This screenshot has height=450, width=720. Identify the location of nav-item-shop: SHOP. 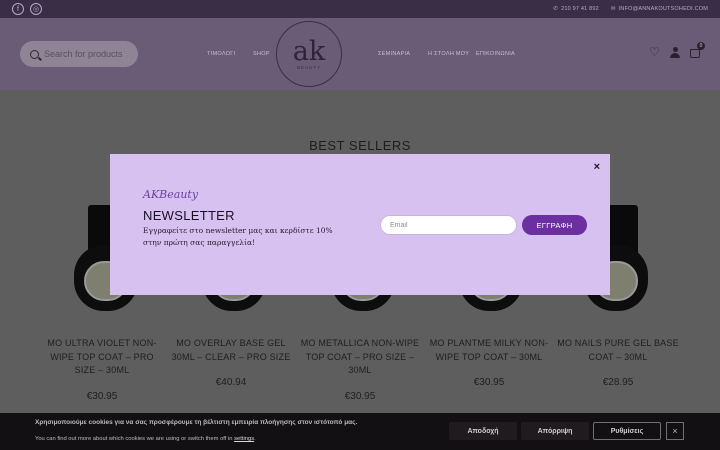
(261, 54).